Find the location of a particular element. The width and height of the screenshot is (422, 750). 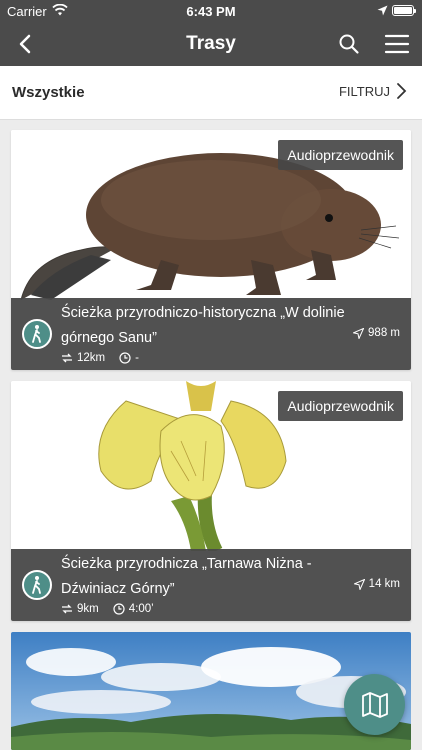

menu-icon is located at coordinates (397, 44).